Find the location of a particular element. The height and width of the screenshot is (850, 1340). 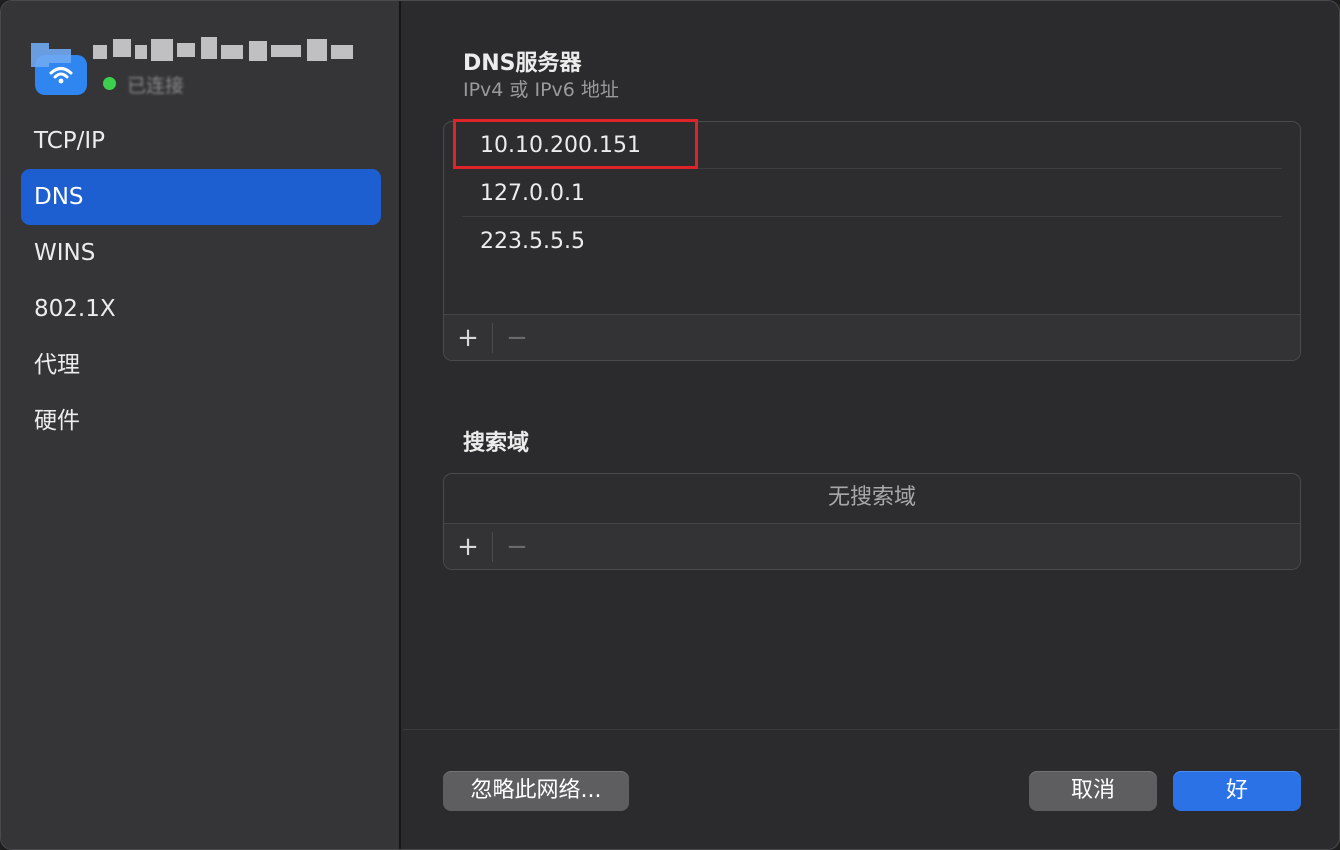

dns-servers-title: DNS服务器 is located at coordinates (522, 63).